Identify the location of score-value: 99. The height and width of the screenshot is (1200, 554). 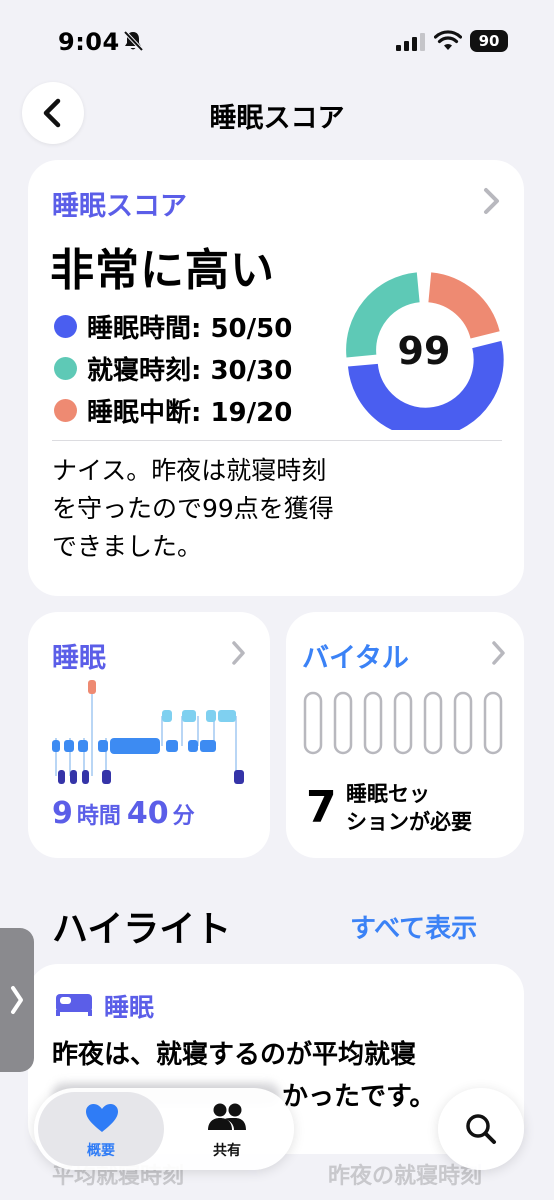
(424, 351).